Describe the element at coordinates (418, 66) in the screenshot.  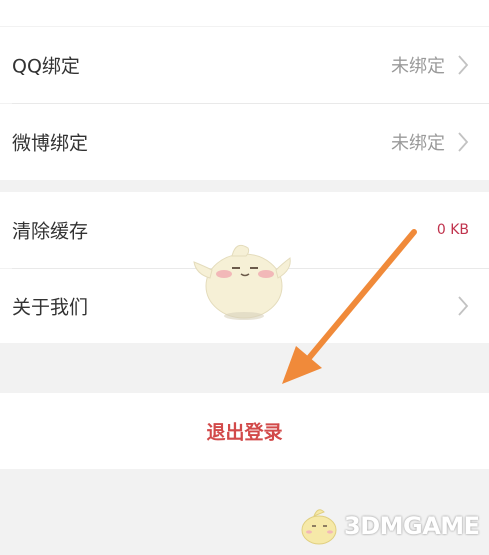
I see `qq-binding-status: 未绑定` at that location.